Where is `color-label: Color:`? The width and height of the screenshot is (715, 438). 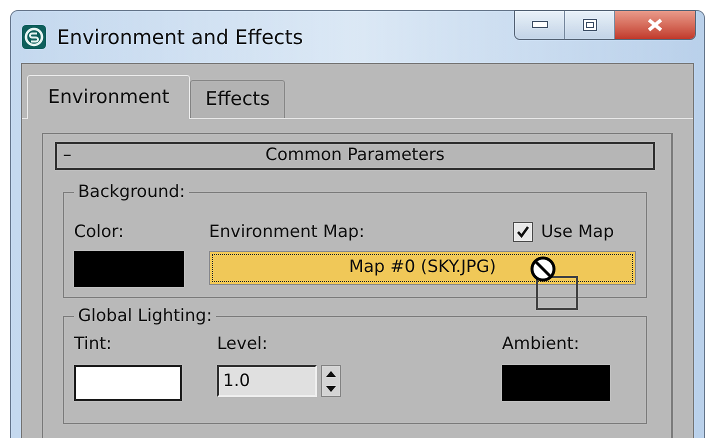
color-label: Color: is located at coordinates (99, 232).